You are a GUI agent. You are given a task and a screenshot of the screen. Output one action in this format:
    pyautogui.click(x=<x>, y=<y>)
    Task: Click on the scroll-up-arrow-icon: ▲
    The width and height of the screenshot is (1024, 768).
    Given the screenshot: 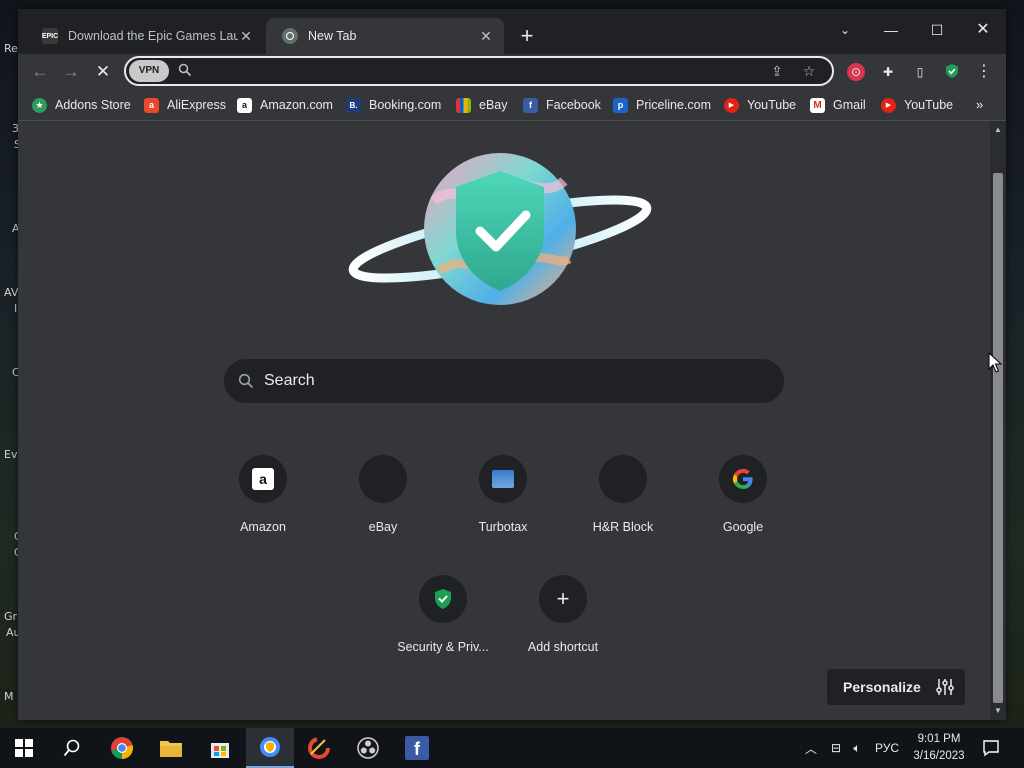 What is the action you would take?
    pyautogui.click(x=998, y=130)
    